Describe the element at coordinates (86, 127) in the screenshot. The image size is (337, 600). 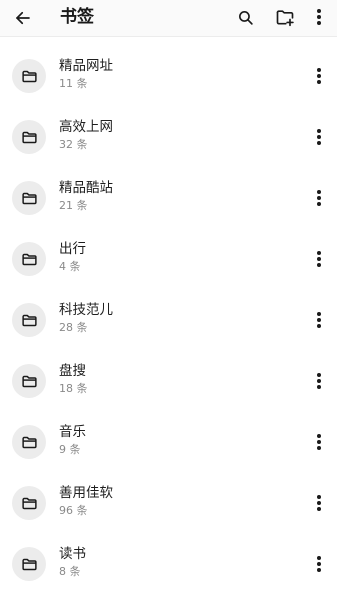
I see `folder-name: 高效上网` at that location.